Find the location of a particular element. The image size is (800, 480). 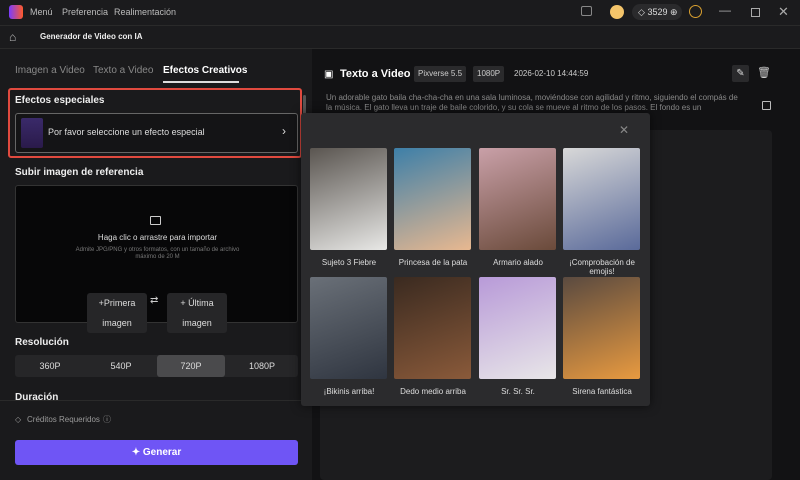

effect-card-label: ¡Bikinis arriba! is located at coordinates (349, 391).